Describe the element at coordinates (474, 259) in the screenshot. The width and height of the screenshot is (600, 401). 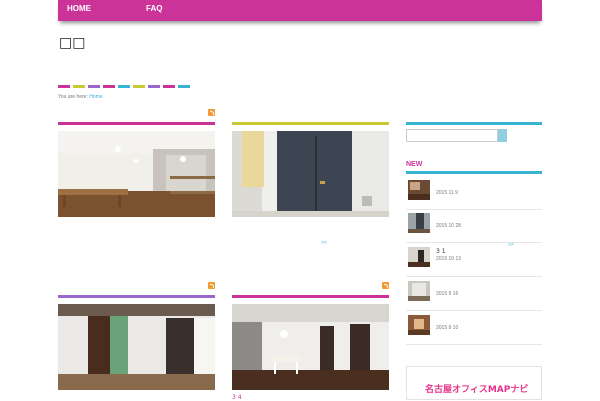
I see `new-post-item: 3 1 2015 10 13 >>` at that location.